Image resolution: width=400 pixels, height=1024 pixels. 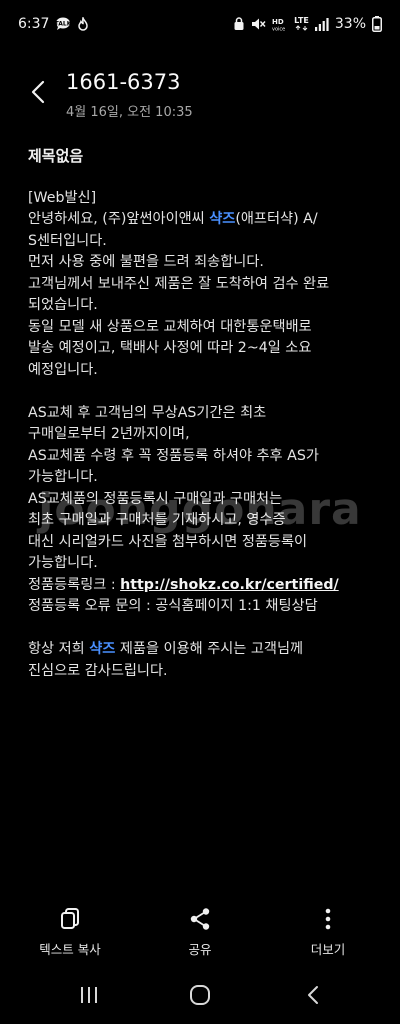 I want to click on svg-text: HD, so click(x=278, y=22).